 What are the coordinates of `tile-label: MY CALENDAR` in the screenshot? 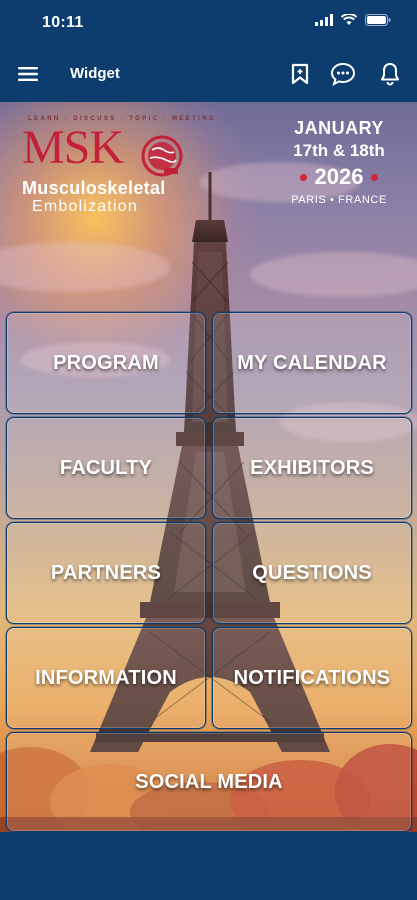 It's located at (312, 362).